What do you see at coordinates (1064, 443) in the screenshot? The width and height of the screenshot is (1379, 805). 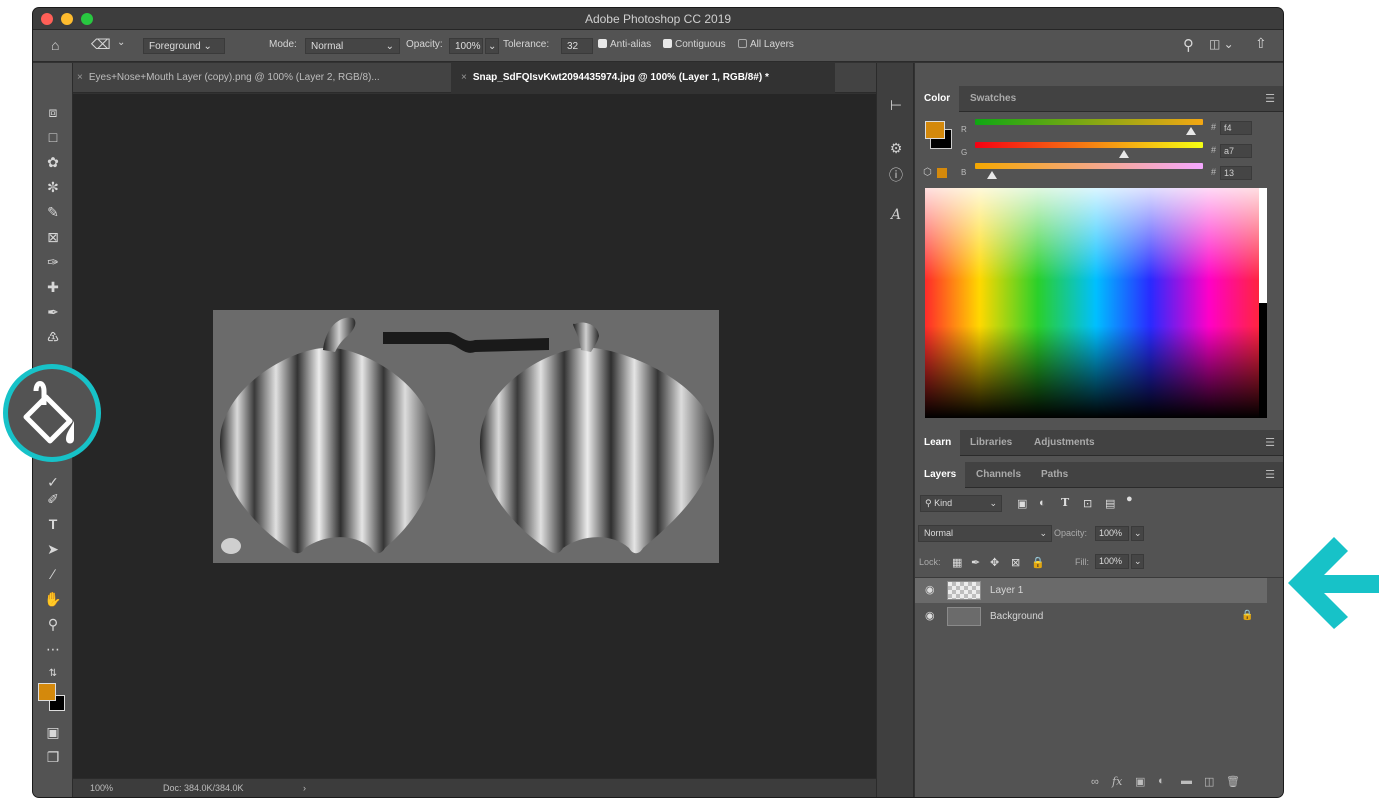 I see `tab-adjustments: Adjustments` at bounding box center [1064, 443].